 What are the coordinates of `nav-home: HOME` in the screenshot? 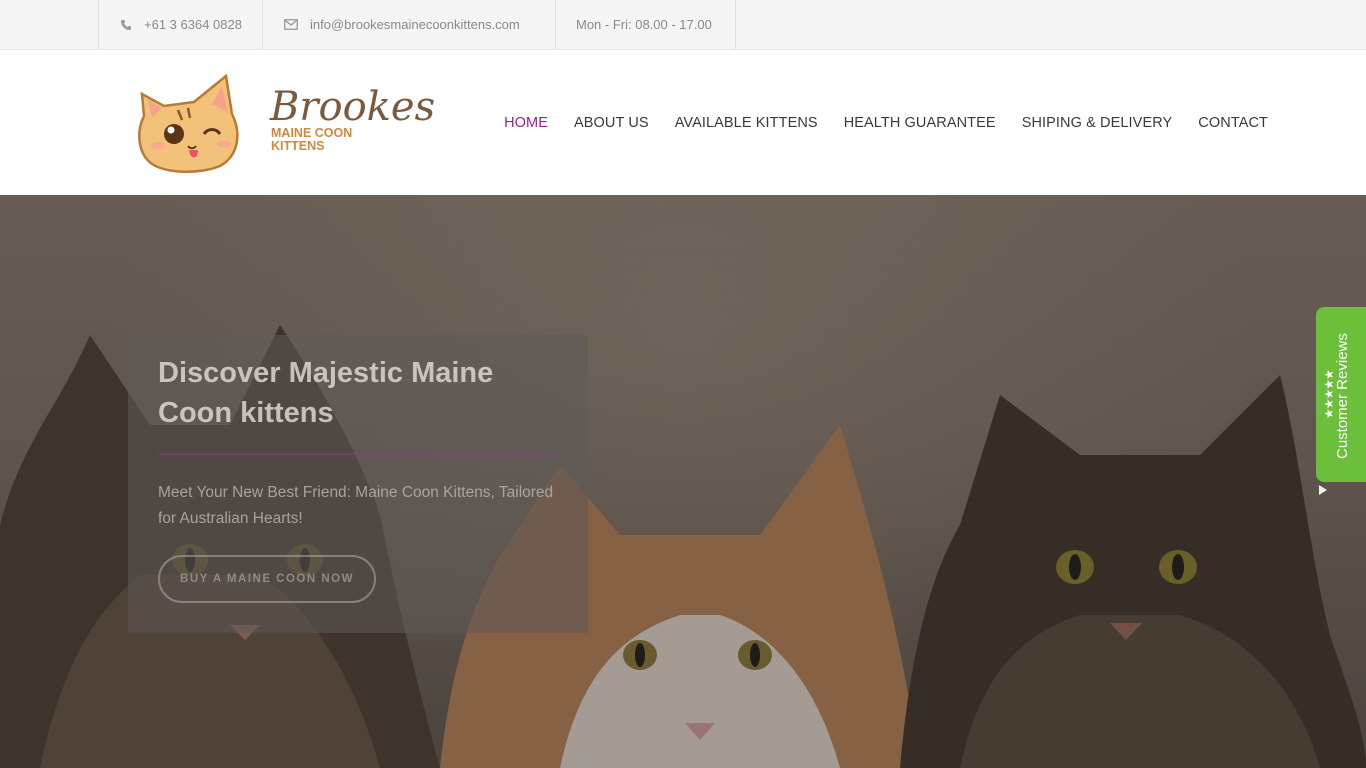 It's located at (526, 123).